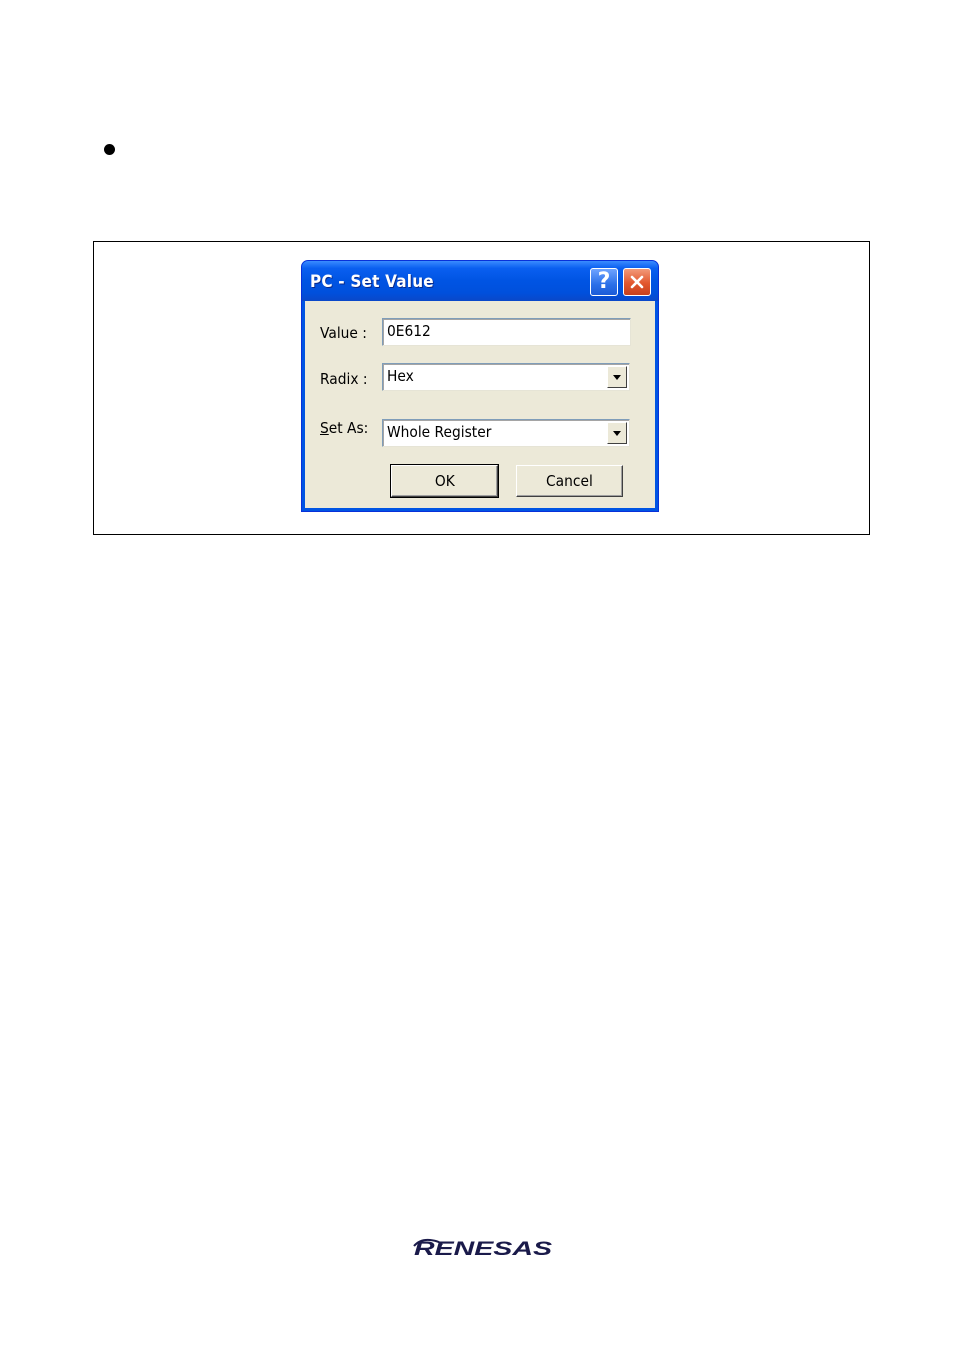  I want to click on radix-dropdown-button, so click(617, 377).